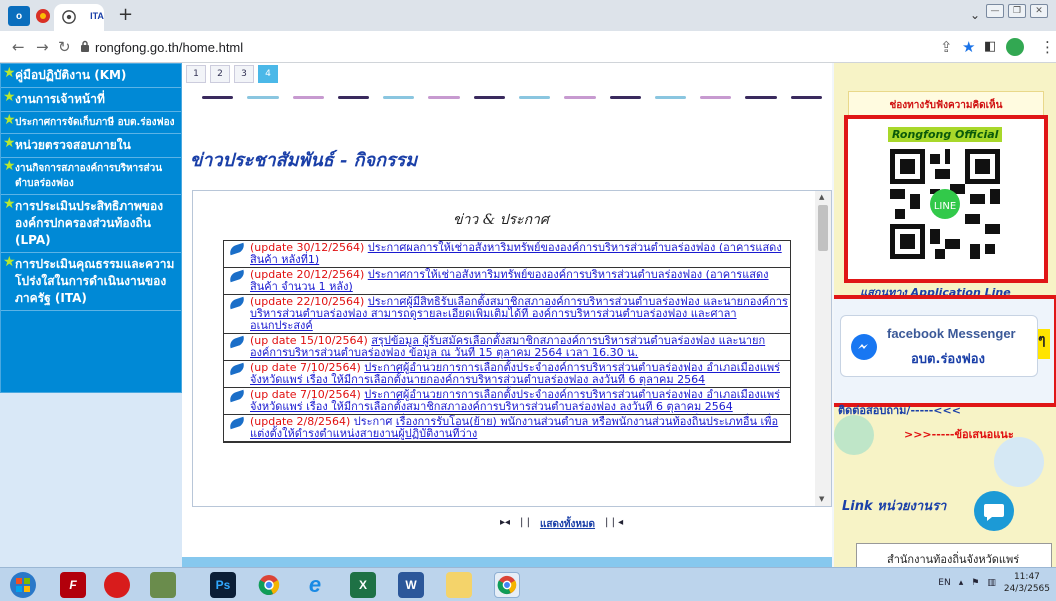 The width and height of the screenshot is (1056, 601). I want to click on qr-code-icon: LINE, so click(945, 204).